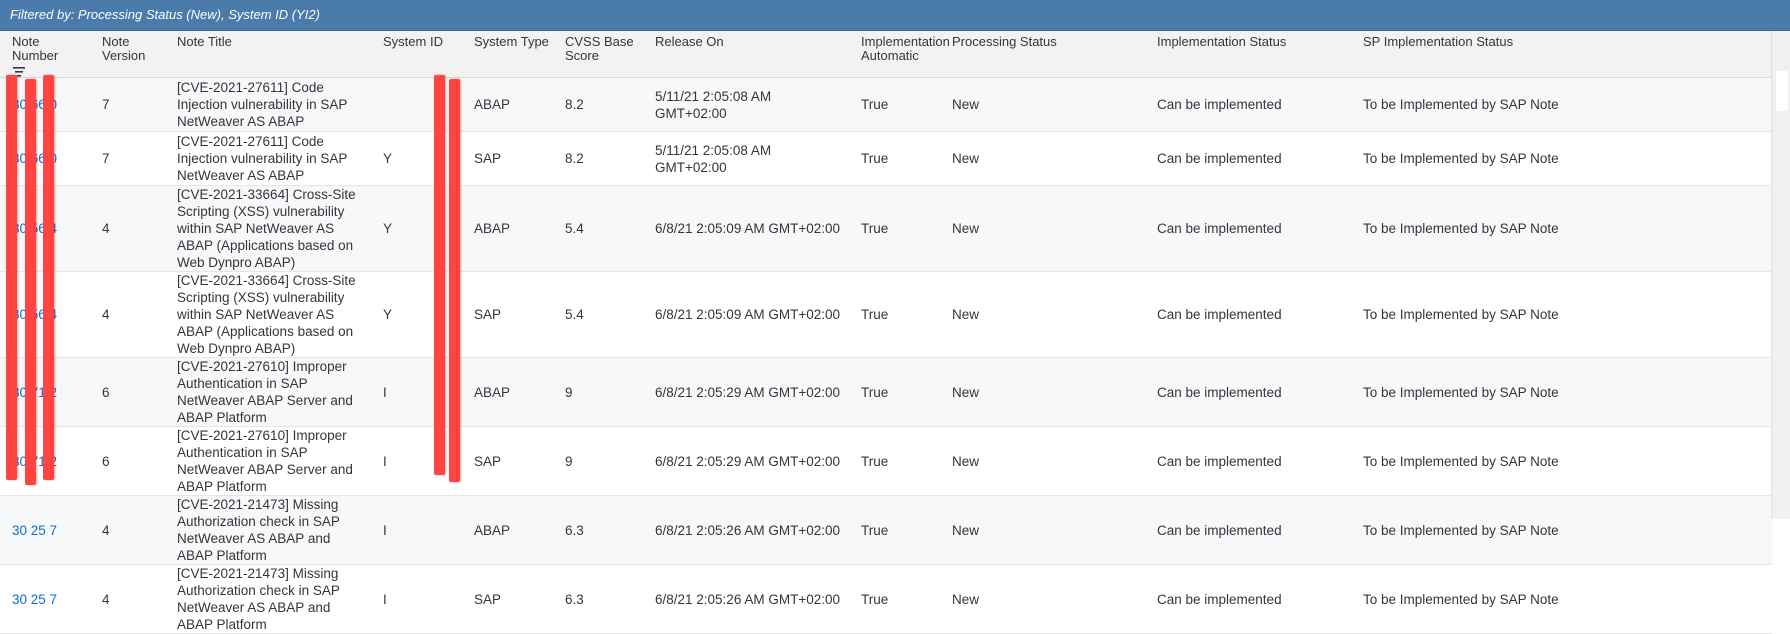 This screenshot has width=1790, height=634. Describe the element at coordinates (1561, 54) in the screenshot. I see `col-header-sp-impl-status: SP Implementation Status` at that location.